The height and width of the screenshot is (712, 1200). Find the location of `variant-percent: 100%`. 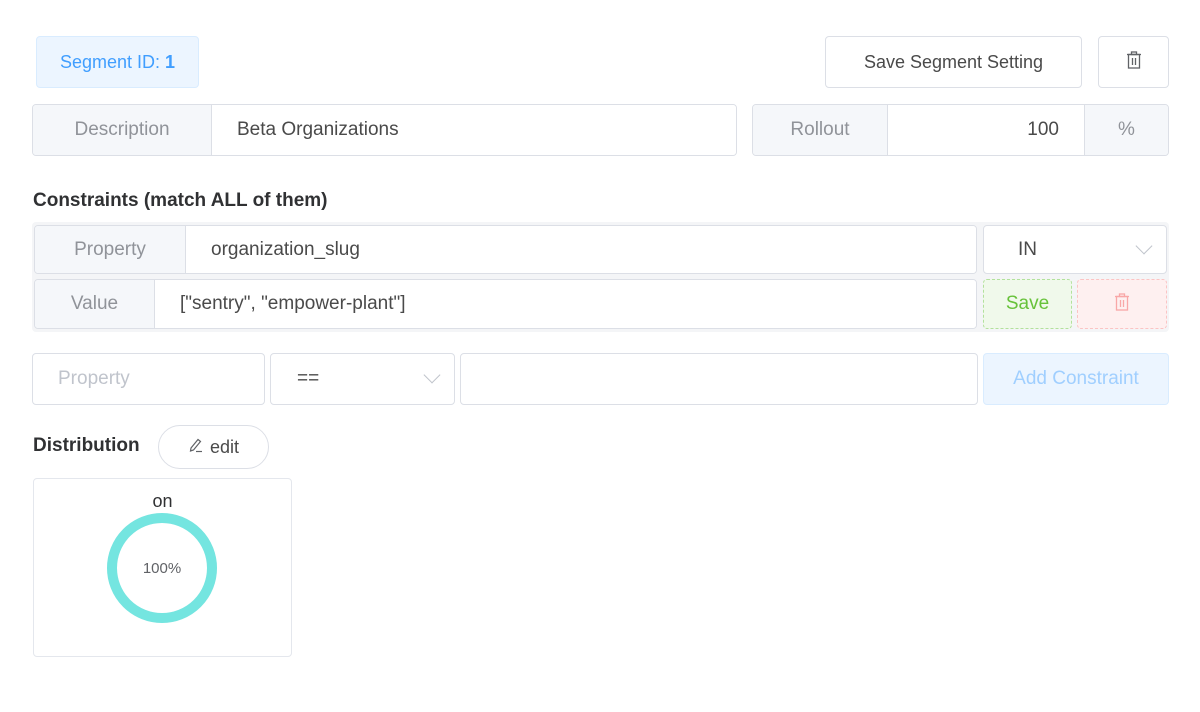

variant-percent: 100% is located at coordinates (162, 568).